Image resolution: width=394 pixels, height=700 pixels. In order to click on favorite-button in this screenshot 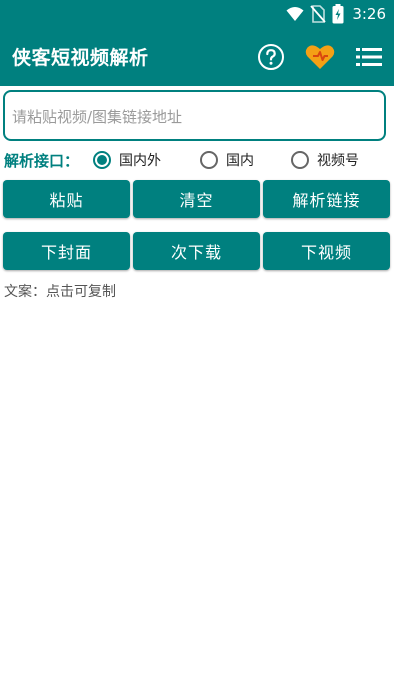, I will do `click(320, 57)`.